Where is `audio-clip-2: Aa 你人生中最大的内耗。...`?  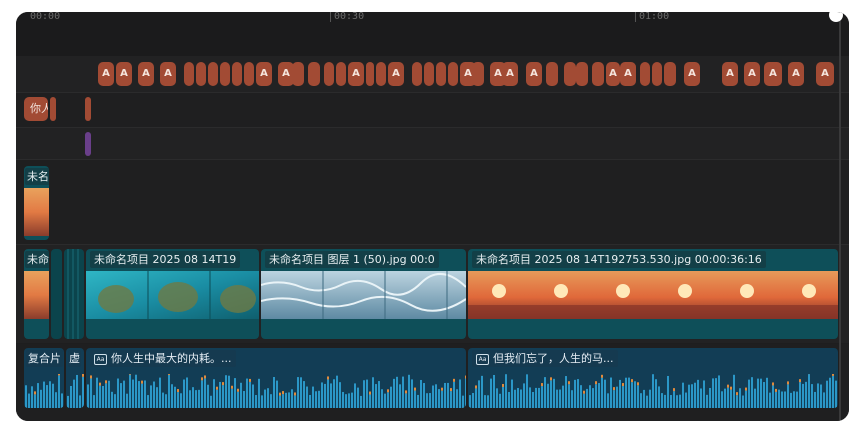 audio-clip-2: Aa 你人生中最大的内耗。... is located at coordinates (276, 378).